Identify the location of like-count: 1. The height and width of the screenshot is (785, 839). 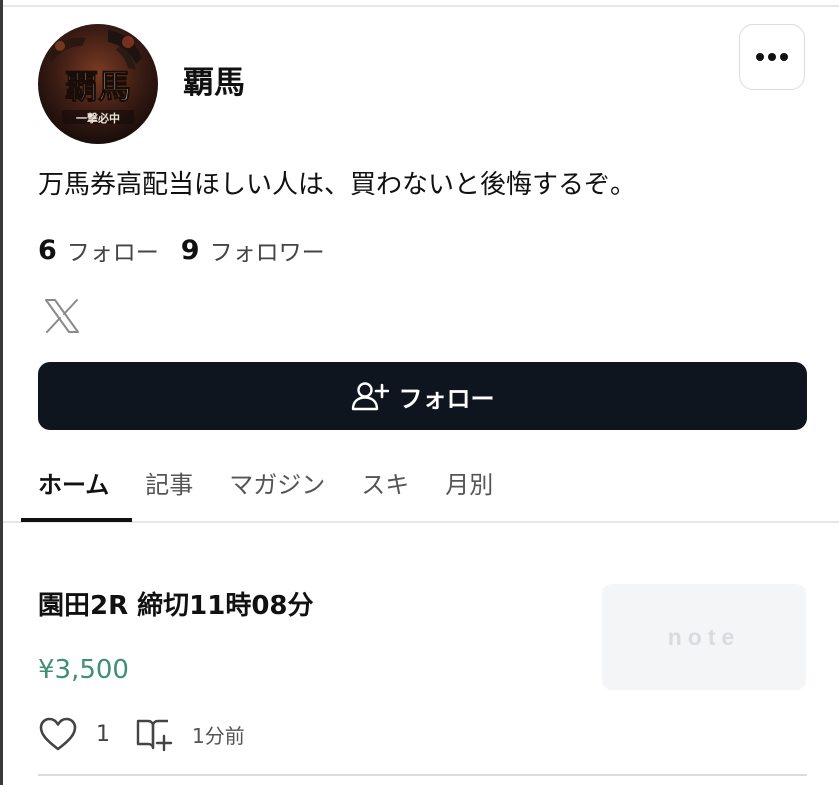
(103, 734).